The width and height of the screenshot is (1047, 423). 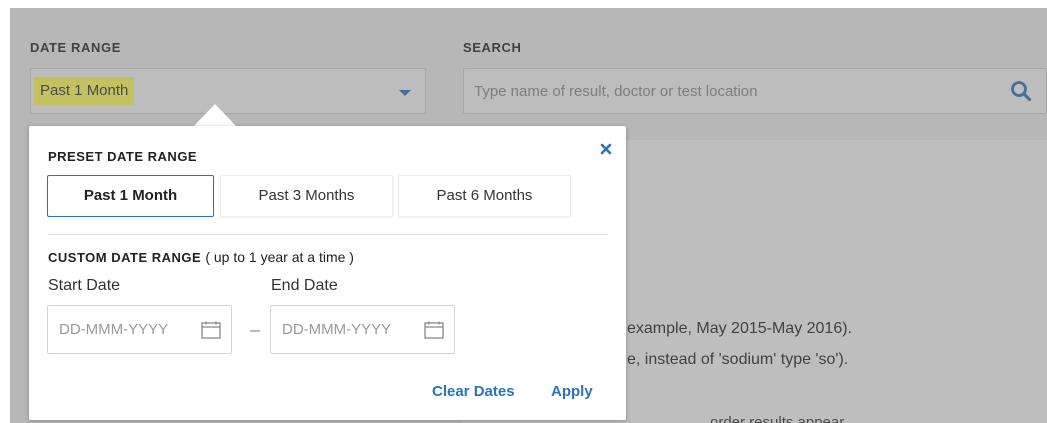 I want to click on apply-button: Apply, so click(x=572, y=391).